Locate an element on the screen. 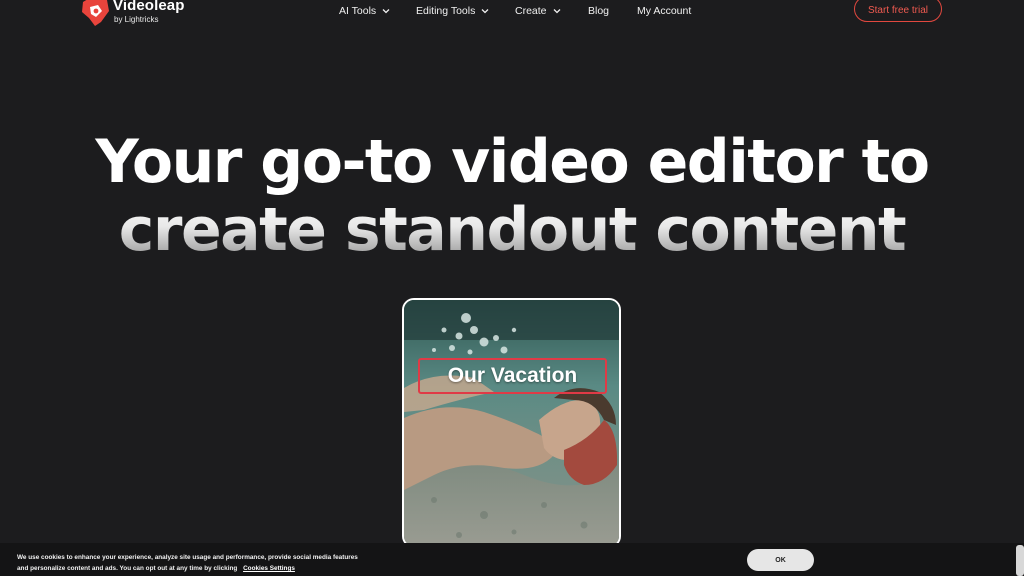 The image size is (1024, 576). nav-ai-tools-label: AI Tools is located at coordinates (358, 11).